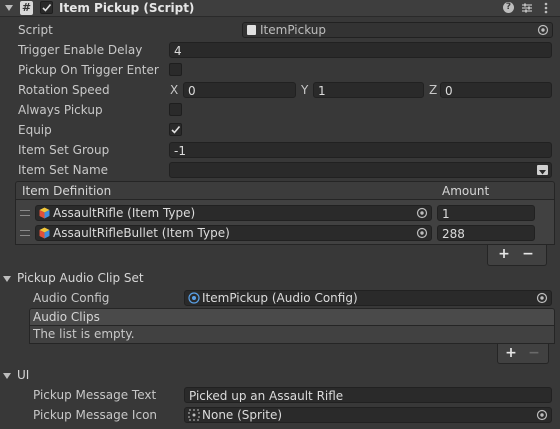  I want to click on item-set-group-input: -1, so click(360, 150).